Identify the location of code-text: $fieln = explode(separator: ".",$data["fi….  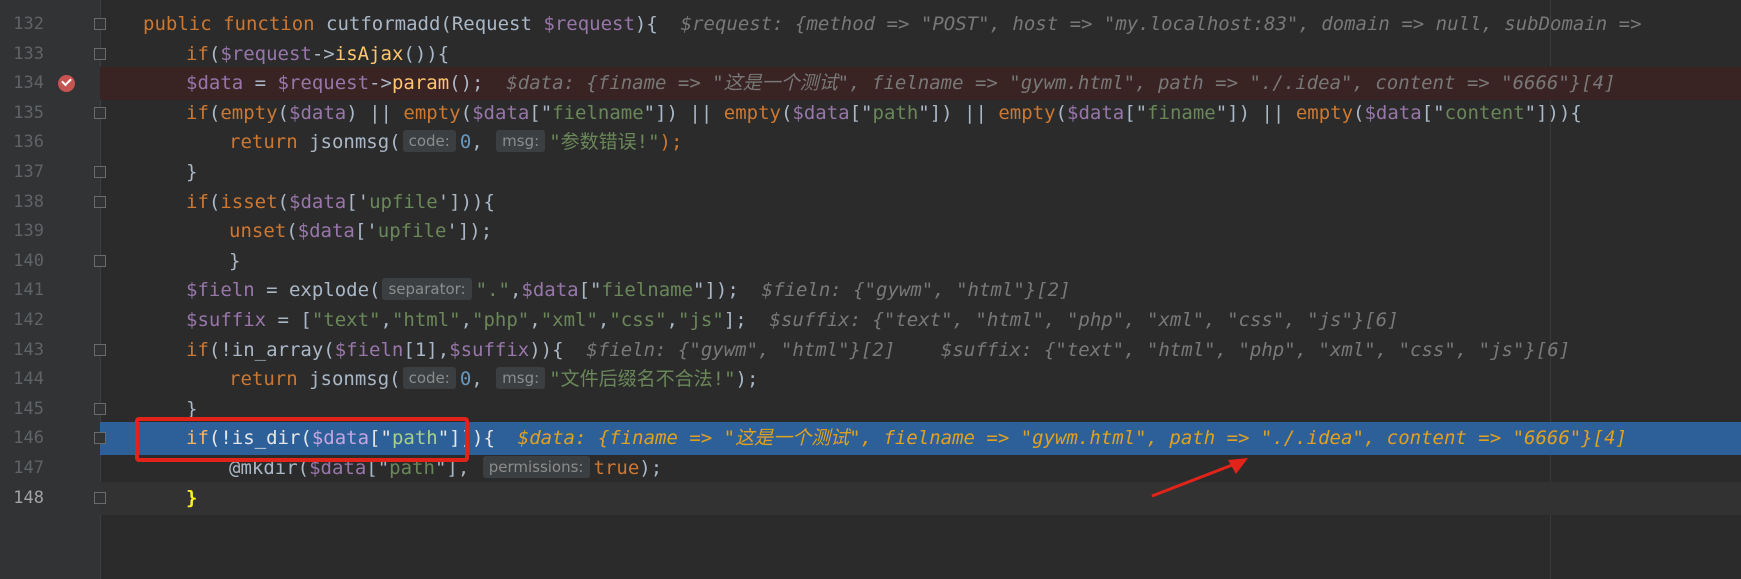
(628, 290).